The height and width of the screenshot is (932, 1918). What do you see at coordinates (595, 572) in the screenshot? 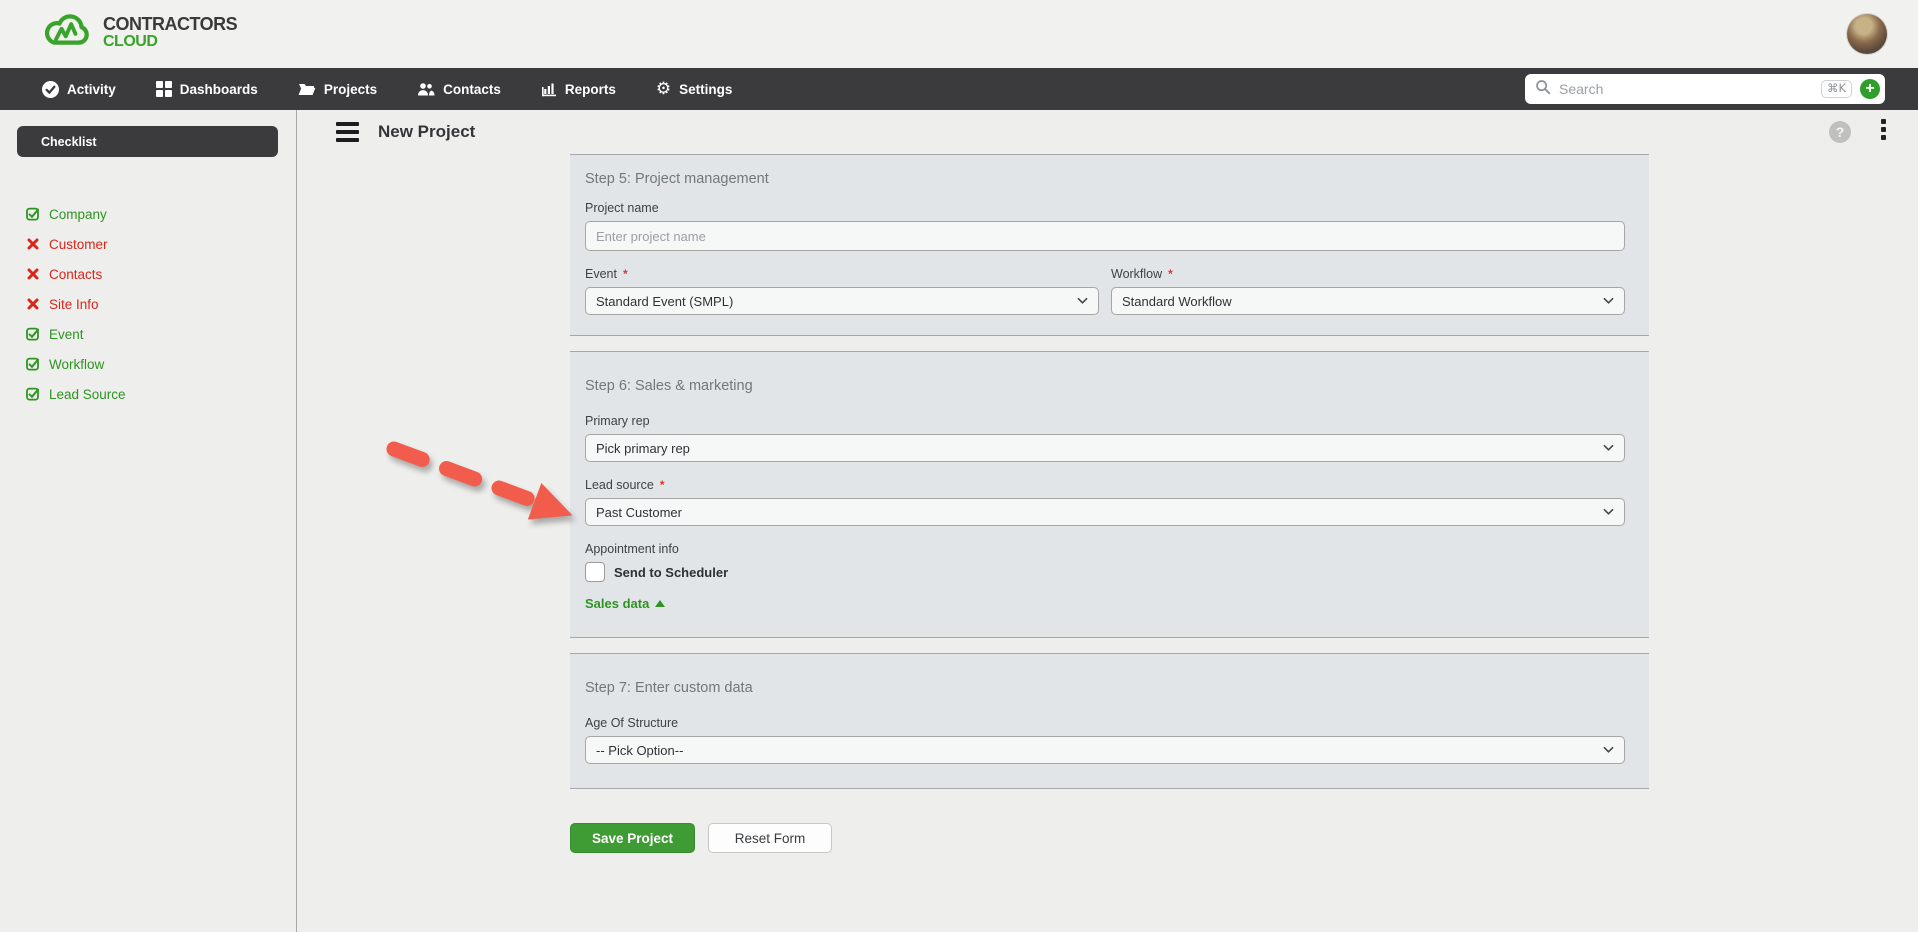
I see `send-to-scheduler-checkbox` at bounding box center [595, 572].